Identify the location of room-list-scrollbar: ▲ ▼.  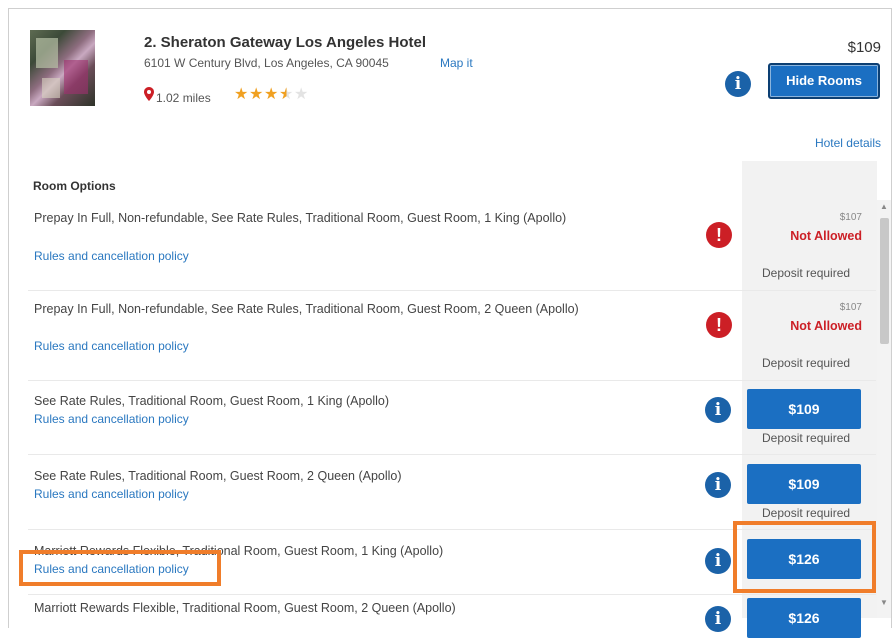
(884, 409).